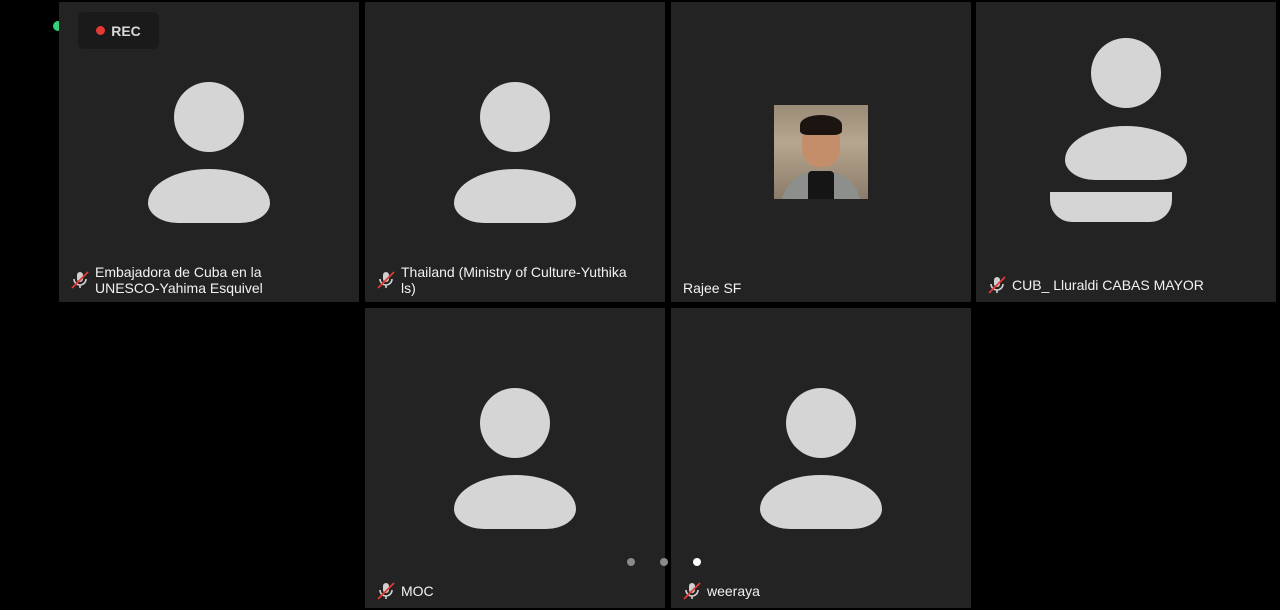  I want to click on page-indicator, so click(664, 562).